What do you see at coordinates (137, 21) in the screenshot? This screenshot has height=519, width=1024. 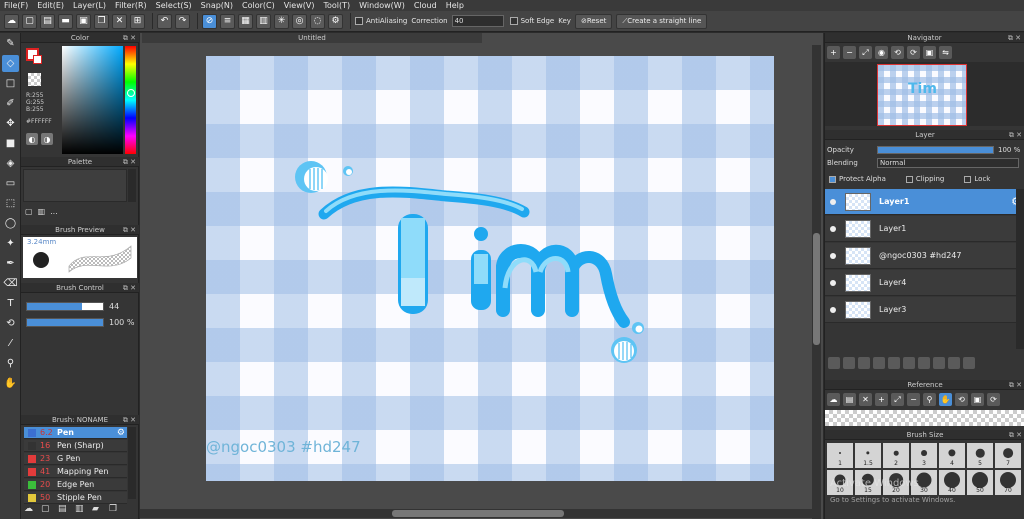 I see `transform-icon: ⊞` at bounding box center [137, 21].